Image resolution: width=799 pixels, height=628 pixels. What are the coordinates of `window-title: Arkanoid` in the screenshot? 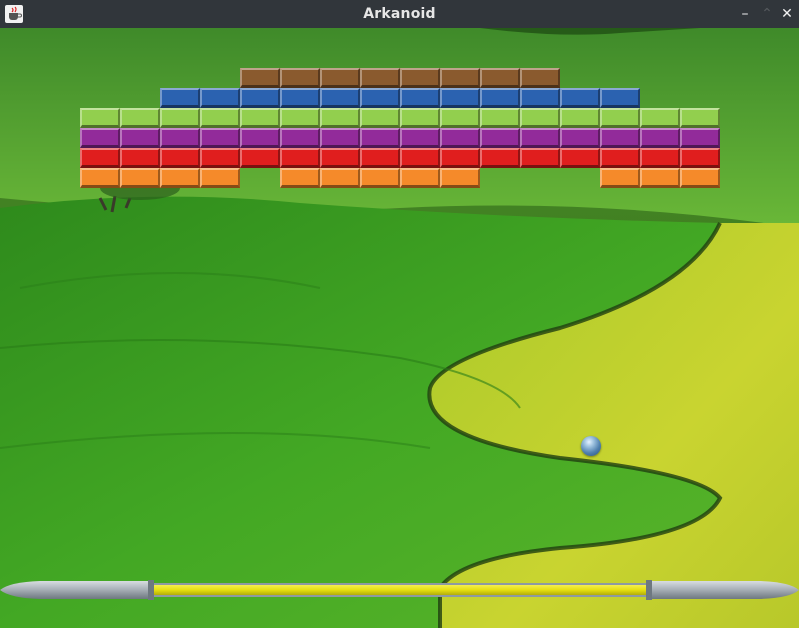 It's located at (399, 14).